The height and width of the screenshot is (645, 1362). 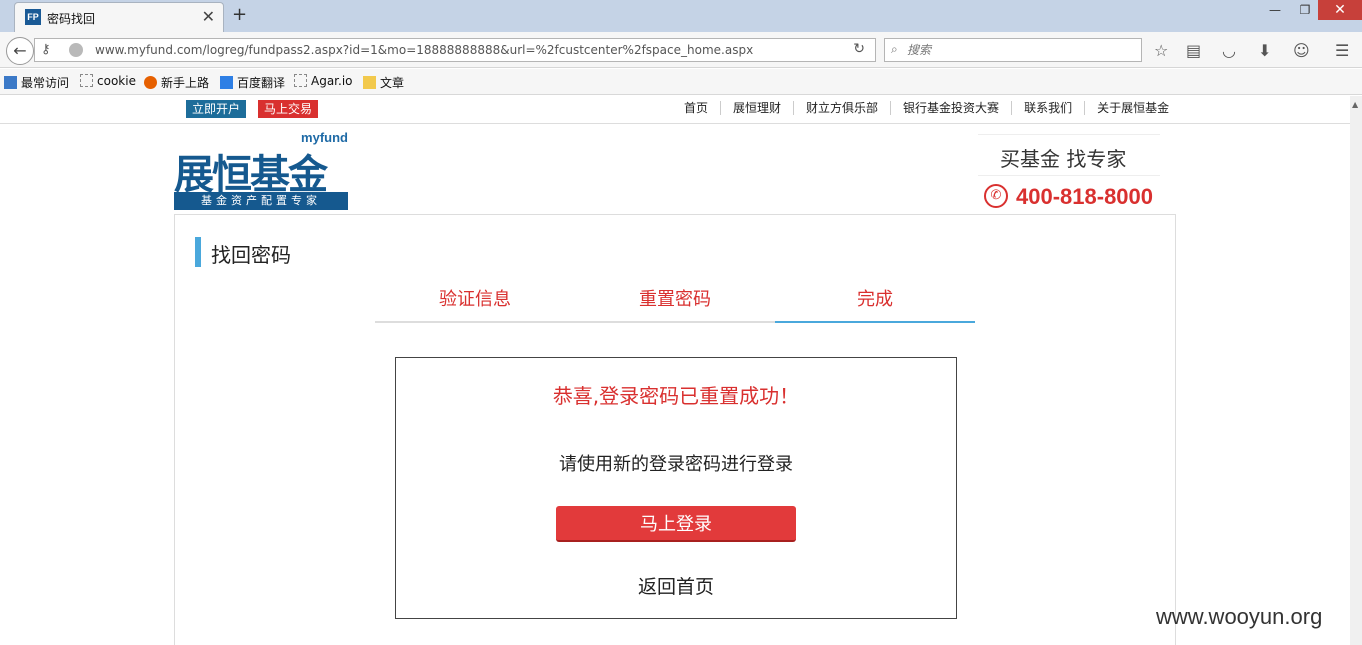 I want to click on nav-club: 财立方俱乐部, so click(x=843, y=108).